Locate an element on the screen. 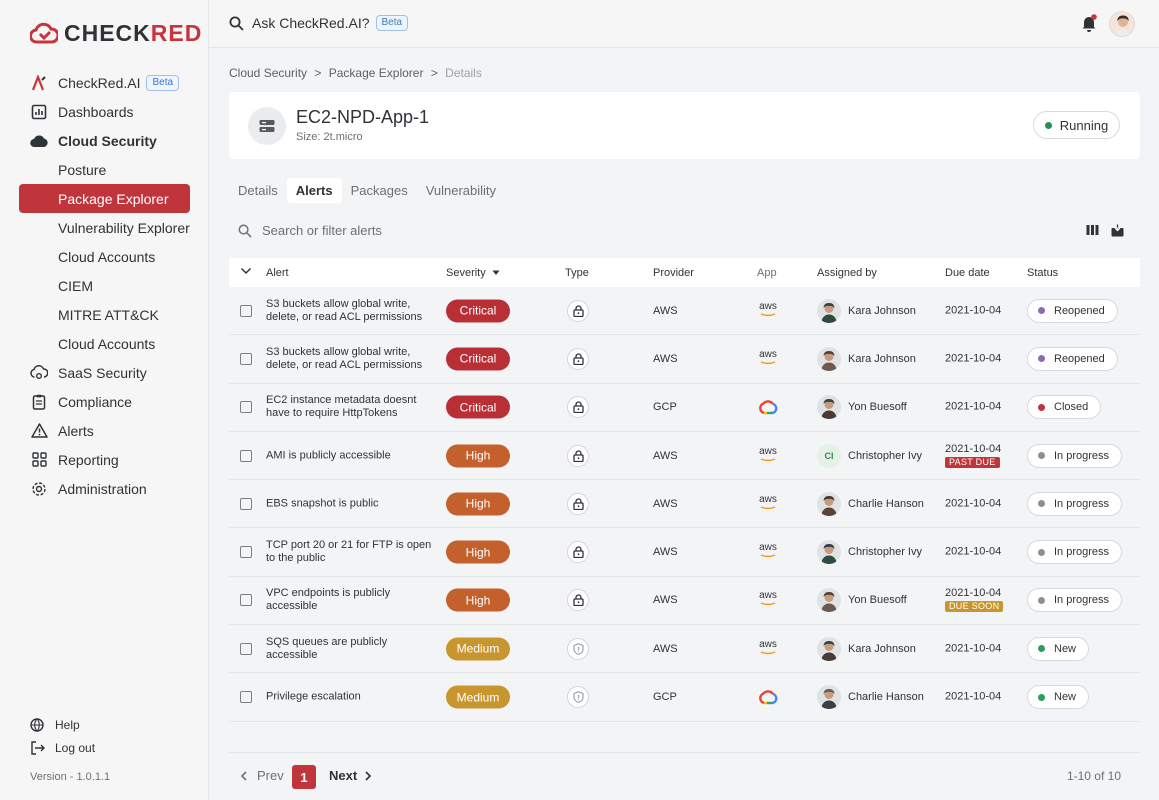 The width and height of the screenshot is (1159, 800). sidebar-item-administration: Administration is located at coordinates (104, 488).